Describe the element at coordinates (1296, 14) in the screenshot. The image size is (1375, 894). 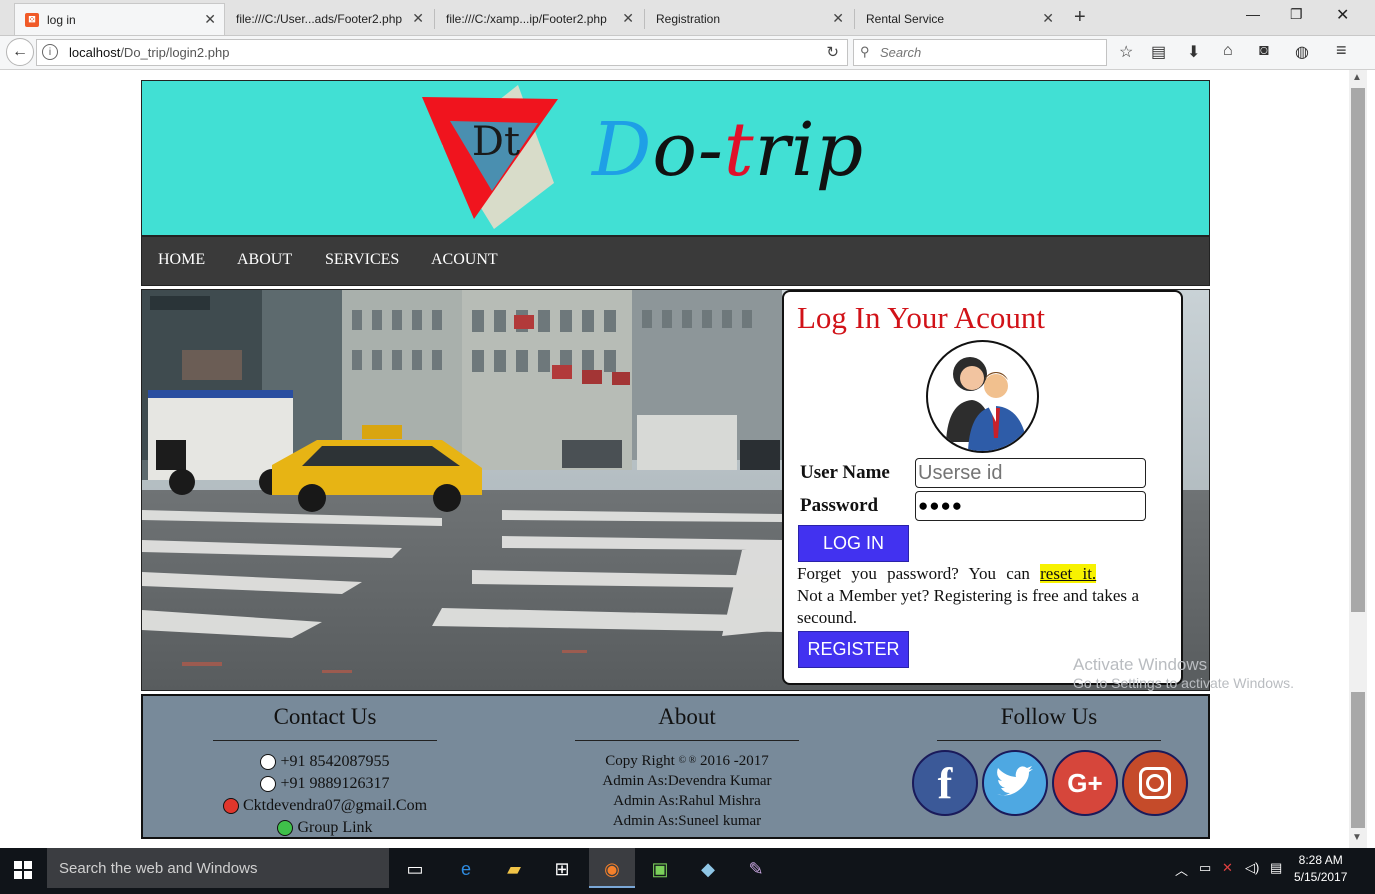
I see `restore-button: ❐` at that location.